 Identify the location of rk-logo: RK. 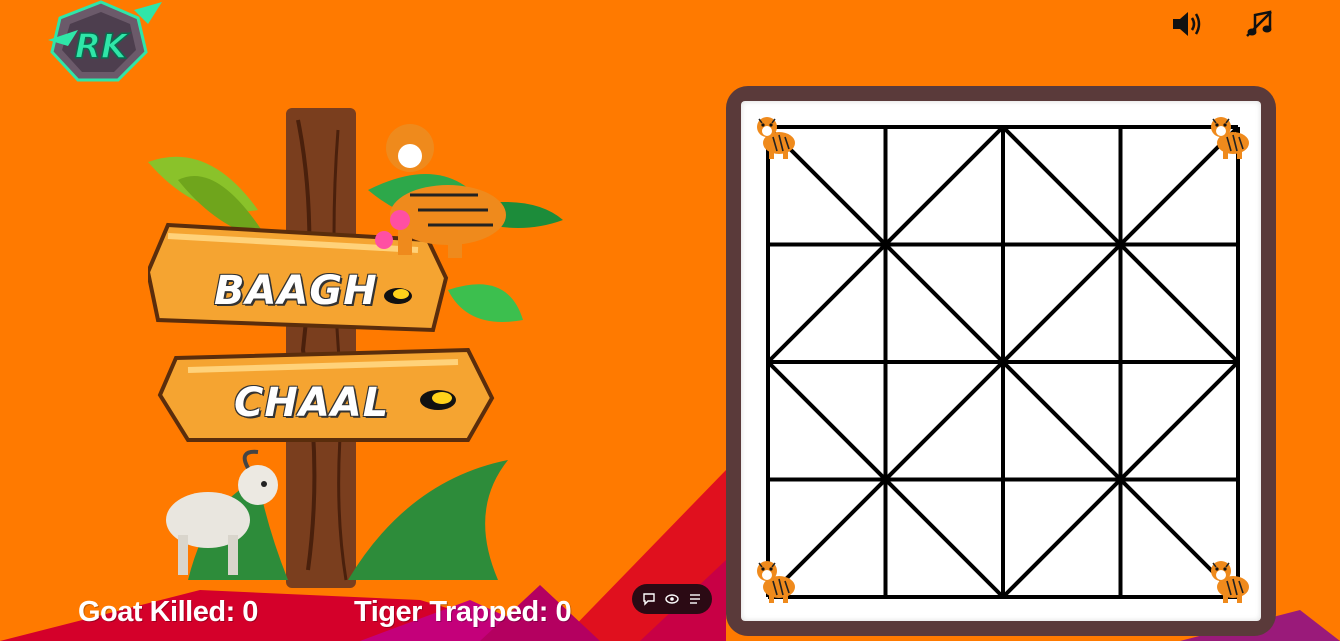
(101, 42).